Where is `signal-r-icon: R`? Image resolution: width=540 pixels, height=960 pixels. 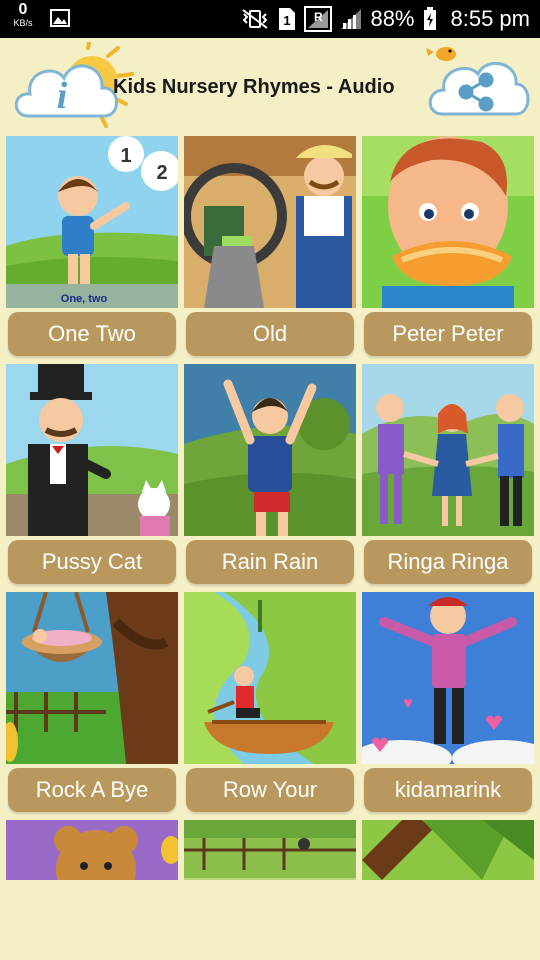
signal-r-icon: R is located at coordinates (318, 19).